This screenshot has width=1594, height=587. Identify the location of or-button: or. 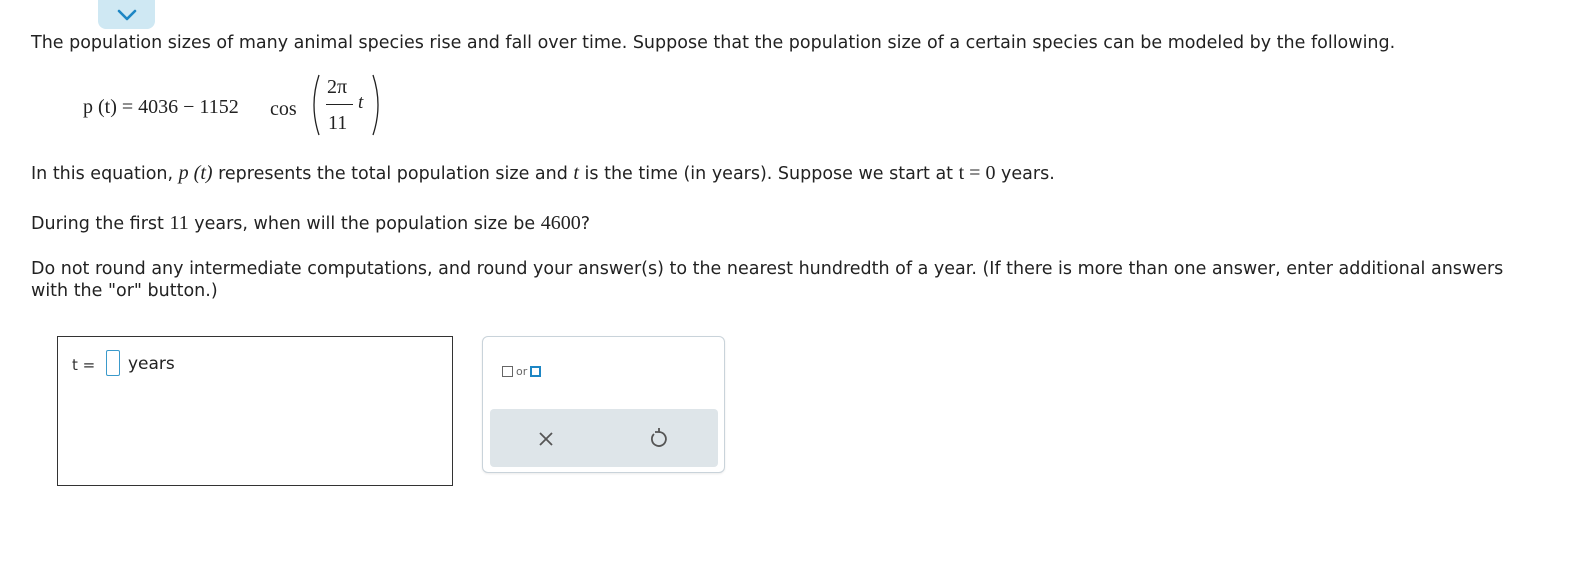
(522, 371).